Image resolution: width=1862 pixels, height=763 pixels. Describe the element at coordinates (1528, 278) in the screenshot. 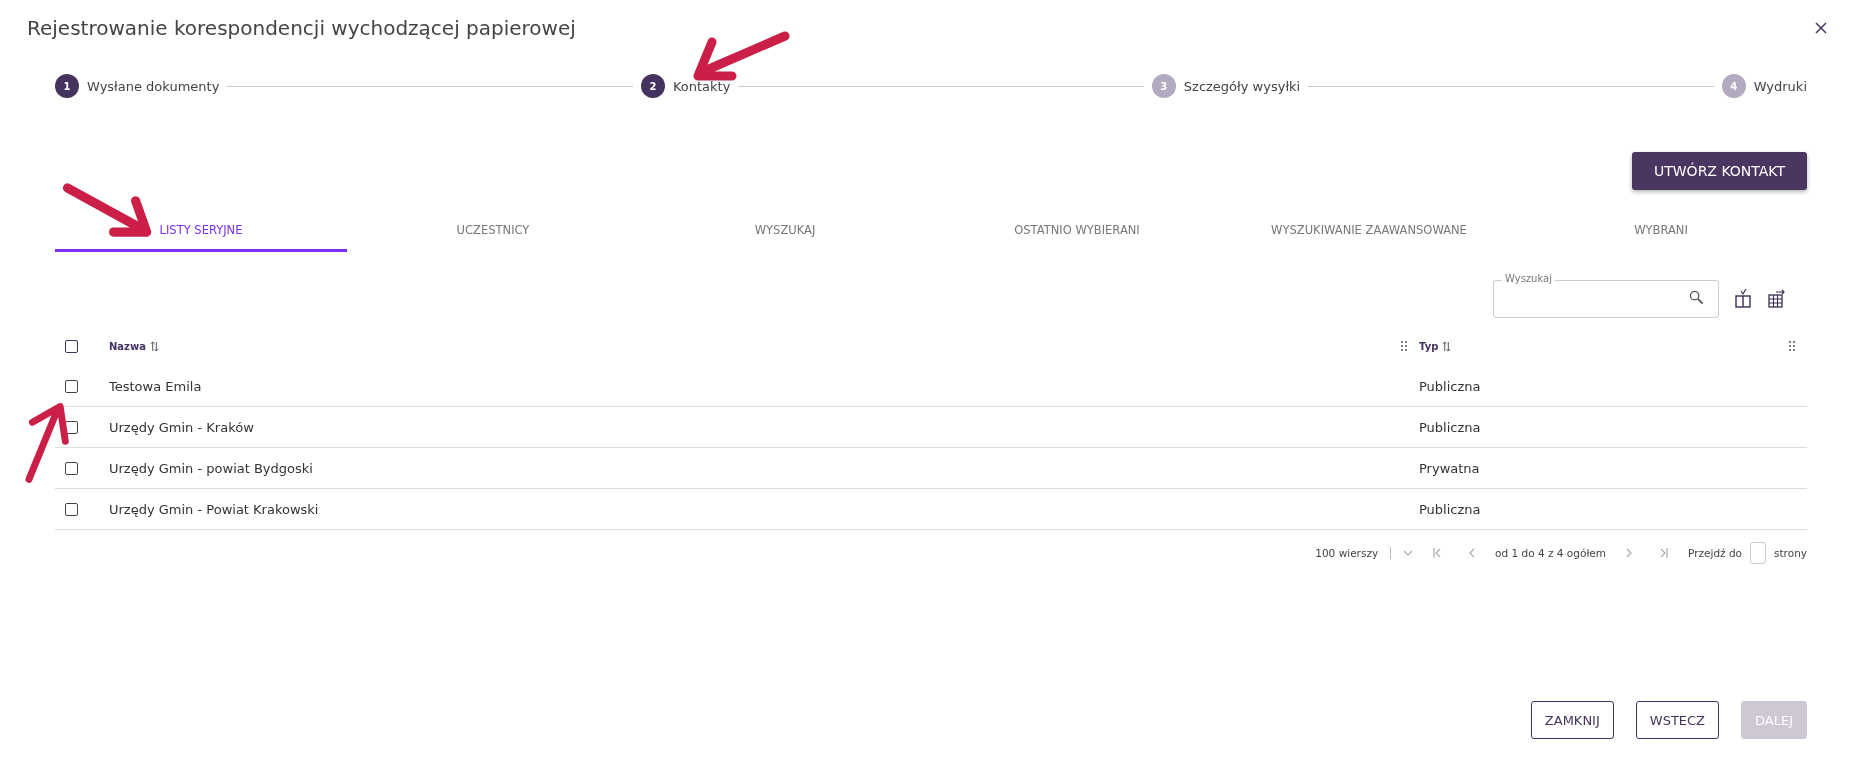

I see `search-field-label: Wyszukaj` at that location.